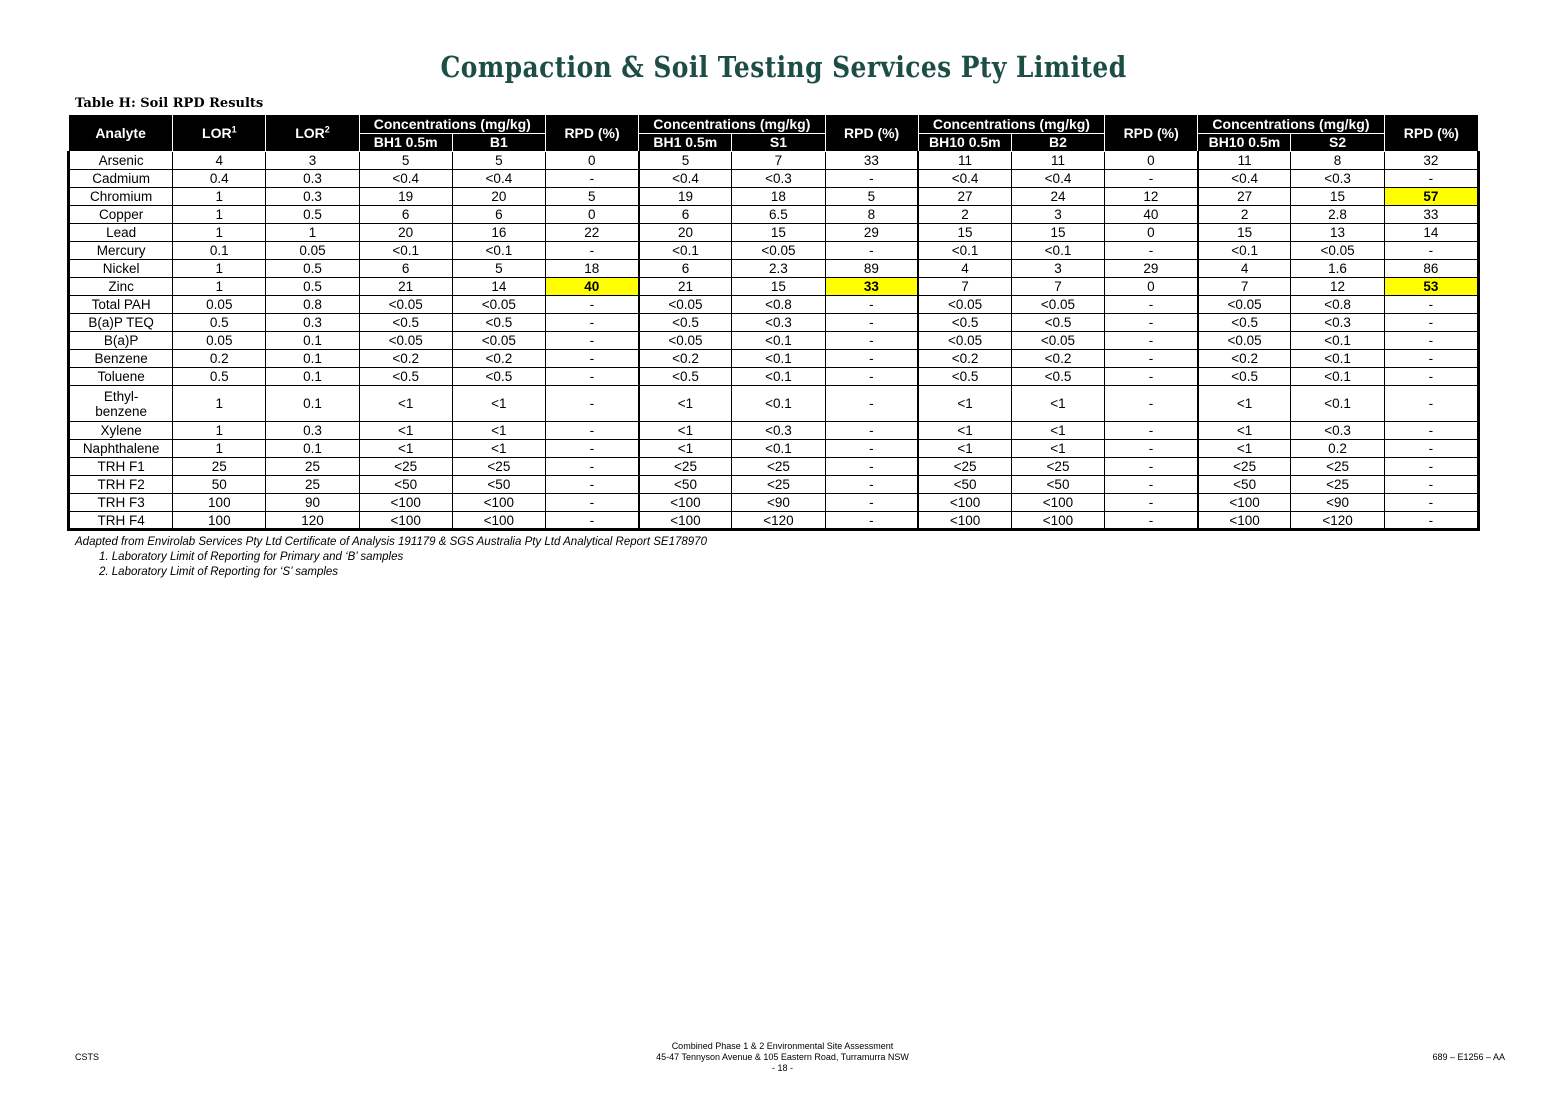 The width and height of the screenshot is (1565, 1107). Describe the element at coordinates (1337, 268) in the screenshot. I see `value-cell: 1.6` at that location.